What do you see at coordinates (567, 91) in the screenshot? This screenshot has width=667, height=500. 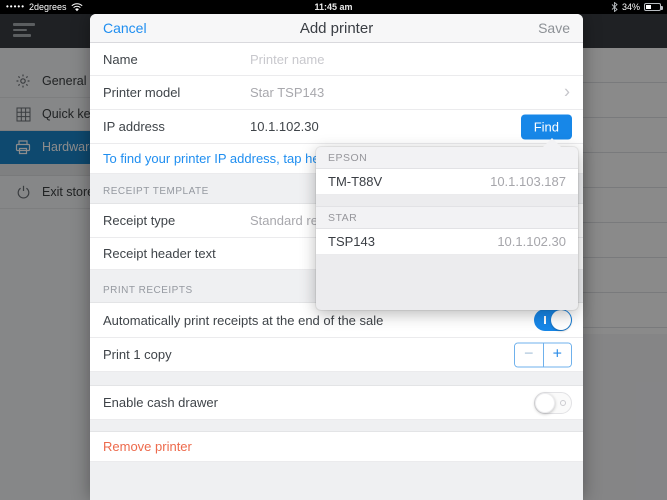 I see `chevron-right-icon: ›` at bounding box center [567, 91].